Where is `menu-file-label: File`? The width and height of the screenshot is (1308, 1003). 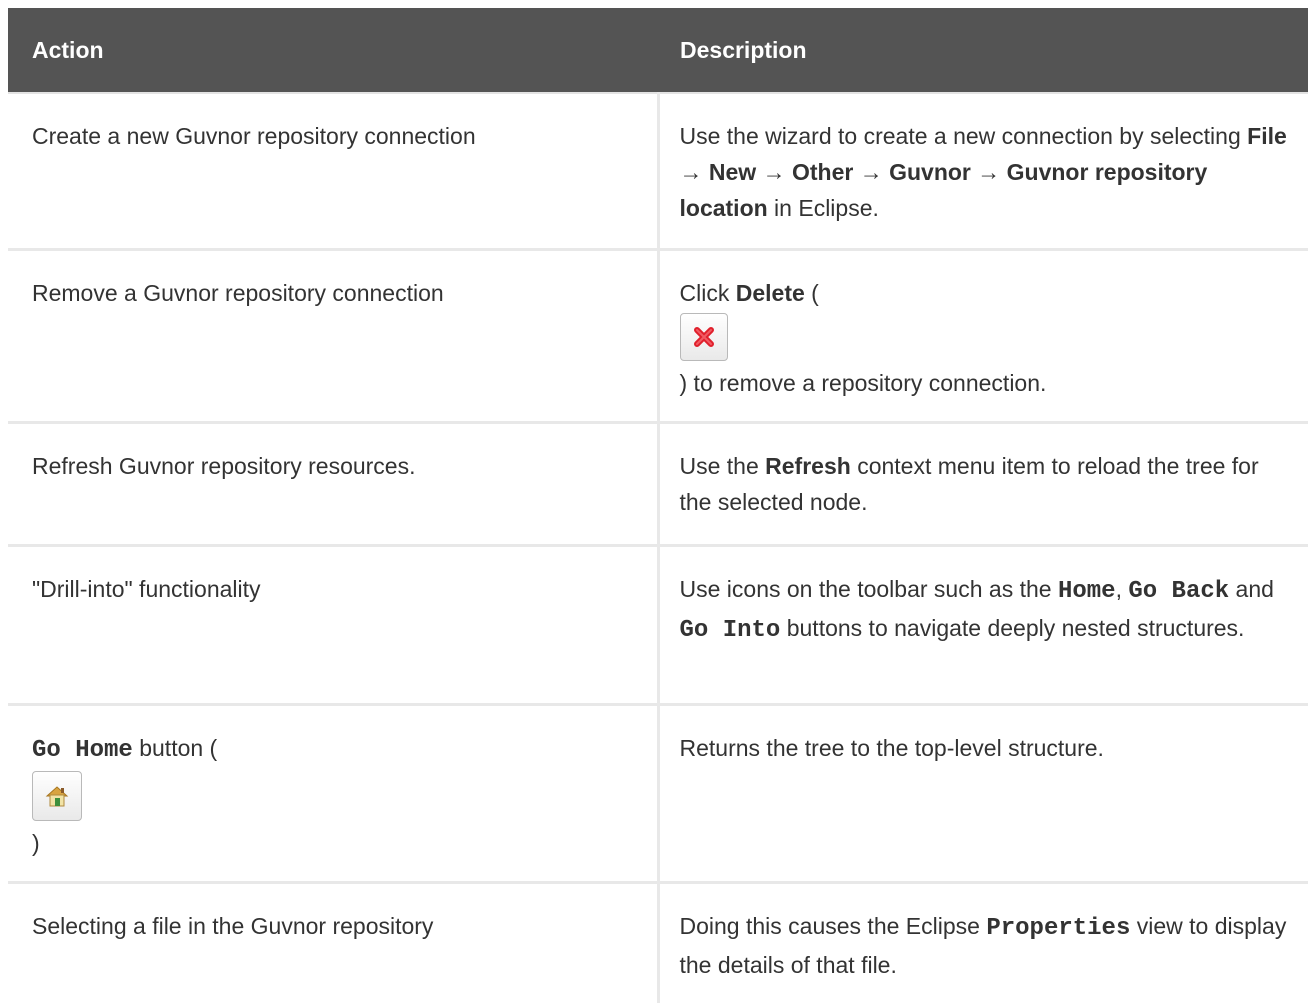
menu-file-label: File is located at coordinates (1267, 136).